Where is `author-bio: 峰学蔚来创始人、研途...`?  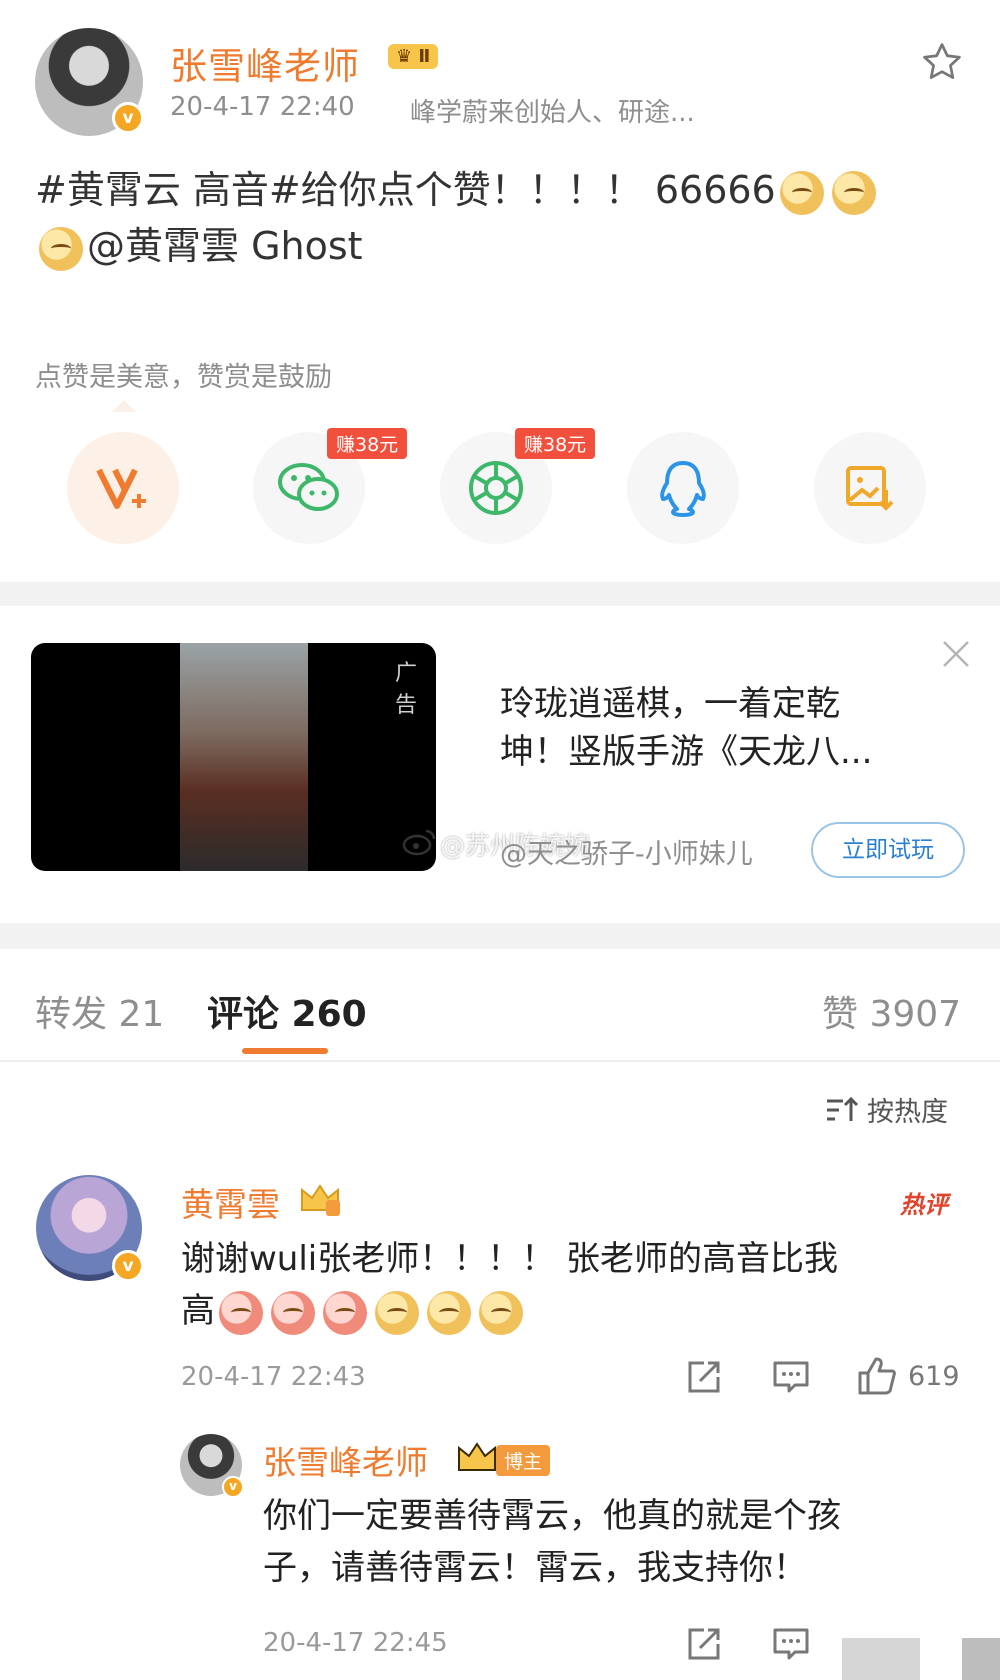
author-bio: 峰学蔚来创始人、研途... is located at coordinates (552, 113).